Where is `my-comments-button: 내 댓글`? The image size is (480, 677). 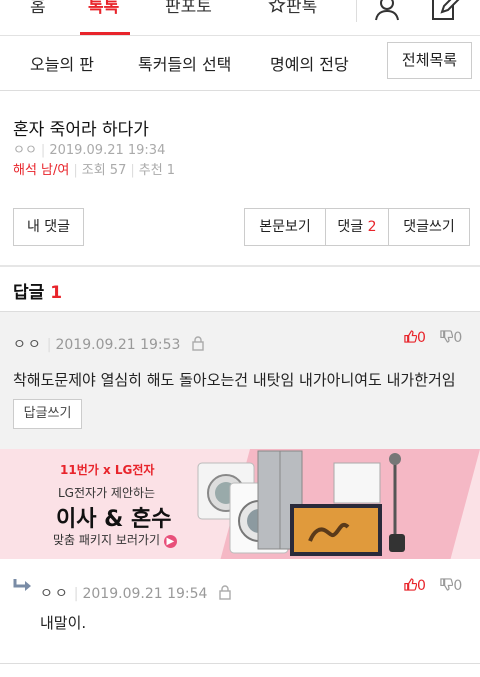
my-comments-button: 내 댓글 is located at coordinates (48, 227).